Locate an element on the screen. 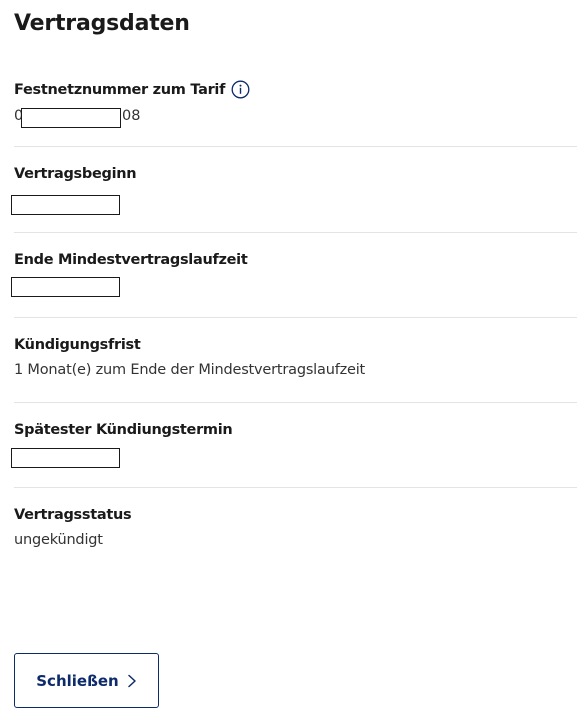  field-label: Spätester Kündiungstermin is located at coordinates (123, 430).